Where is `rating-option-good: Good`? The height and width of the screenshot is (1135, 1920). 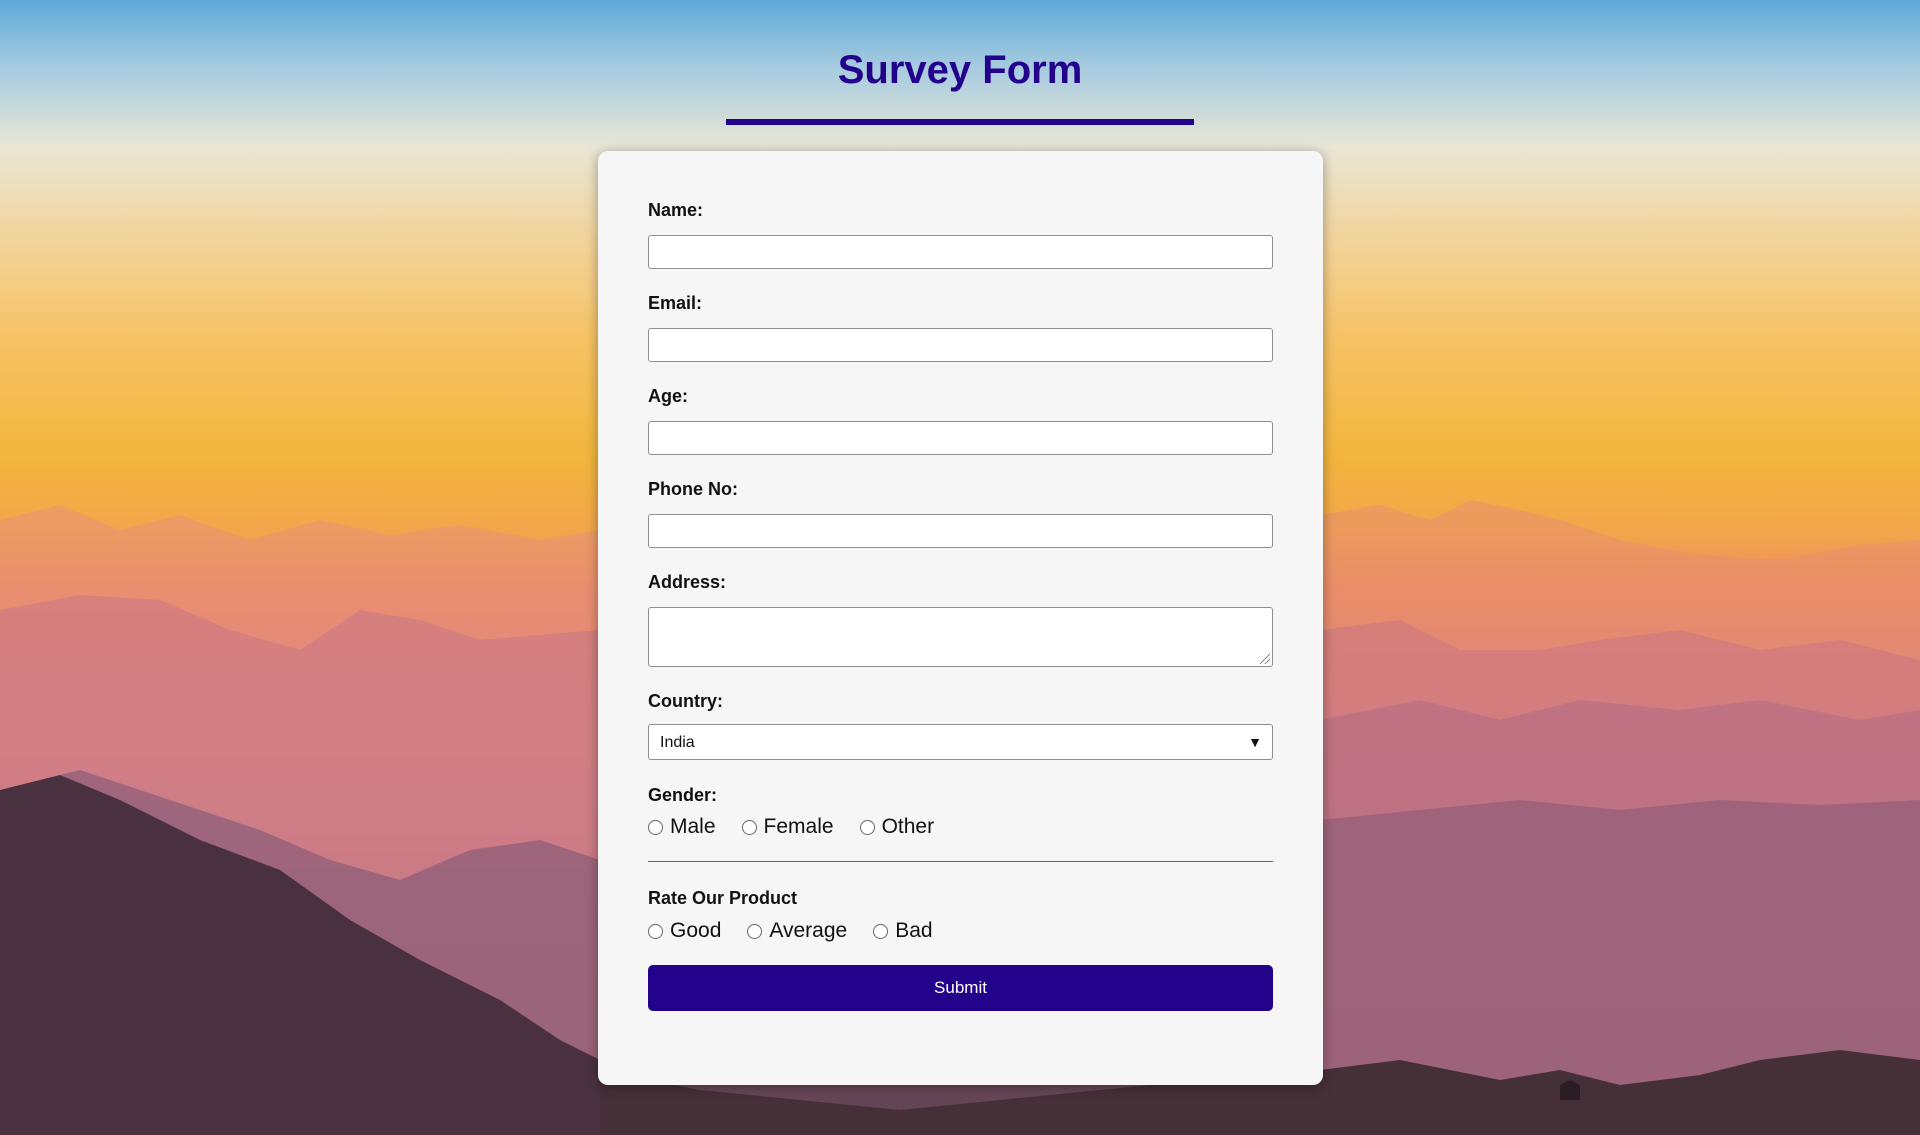
rating-option-good: Good is located at coordinates (684, 931).